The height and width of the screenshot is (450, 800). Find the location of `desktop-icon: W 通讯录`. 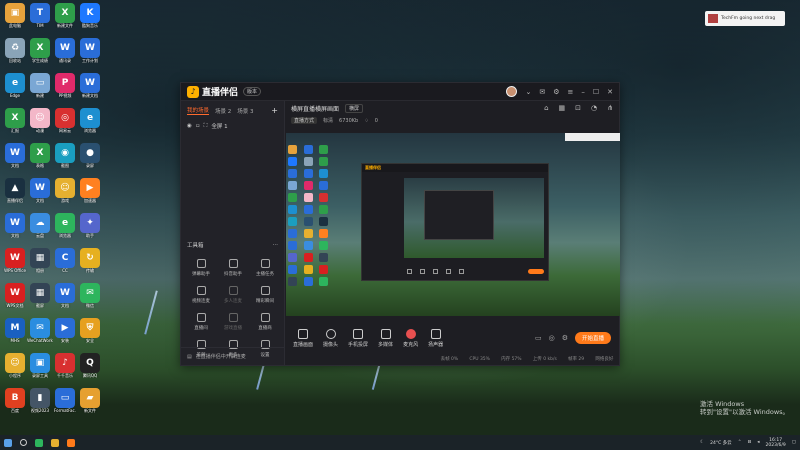

desktop-icon: W 通讯录 is located at coordinates (65, 50).